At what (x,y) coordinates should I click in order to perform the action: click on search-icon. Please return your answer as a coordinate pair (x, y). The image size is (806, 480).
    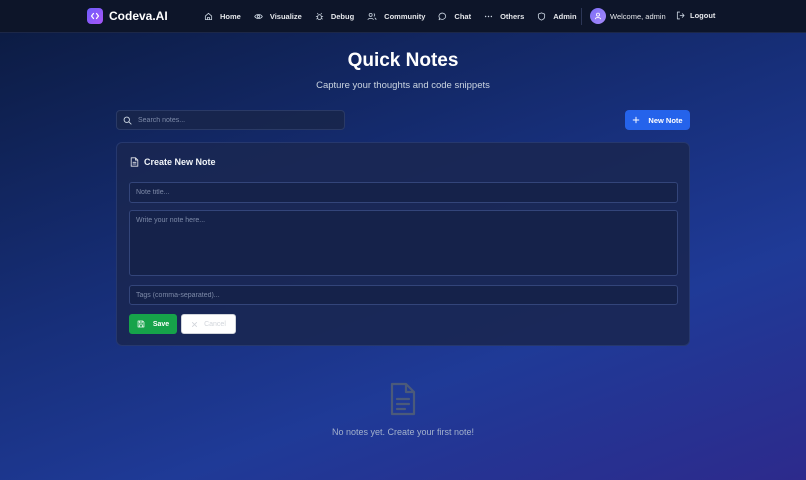
    Looking at the image, I should click on (127, 120).